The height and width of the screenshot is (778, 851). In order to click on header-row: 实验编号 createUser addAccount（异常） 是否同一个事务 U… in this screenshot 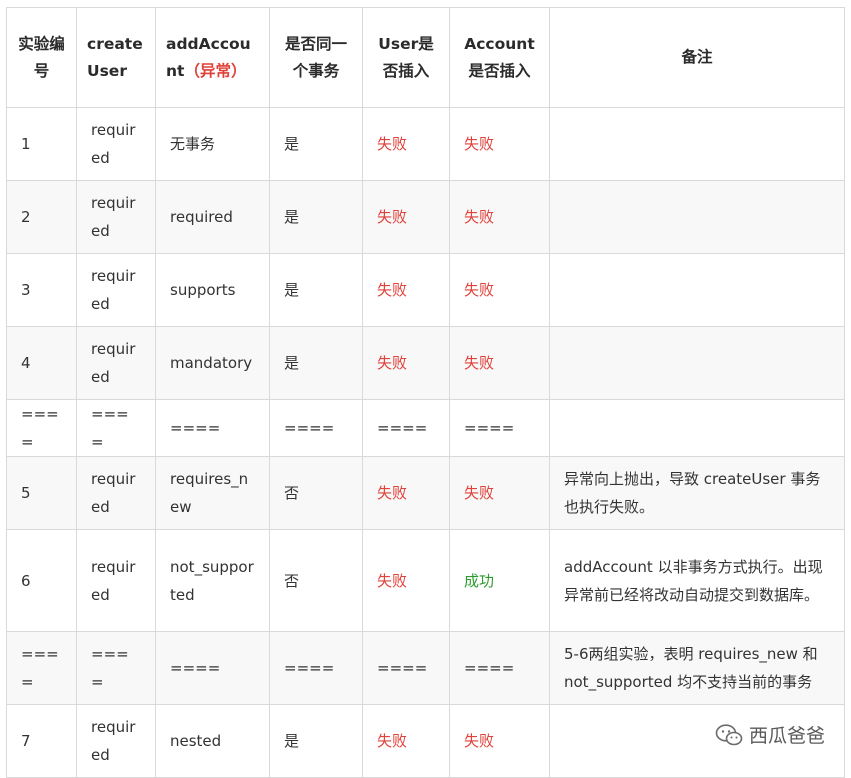, I will do `click(425, 57)`.